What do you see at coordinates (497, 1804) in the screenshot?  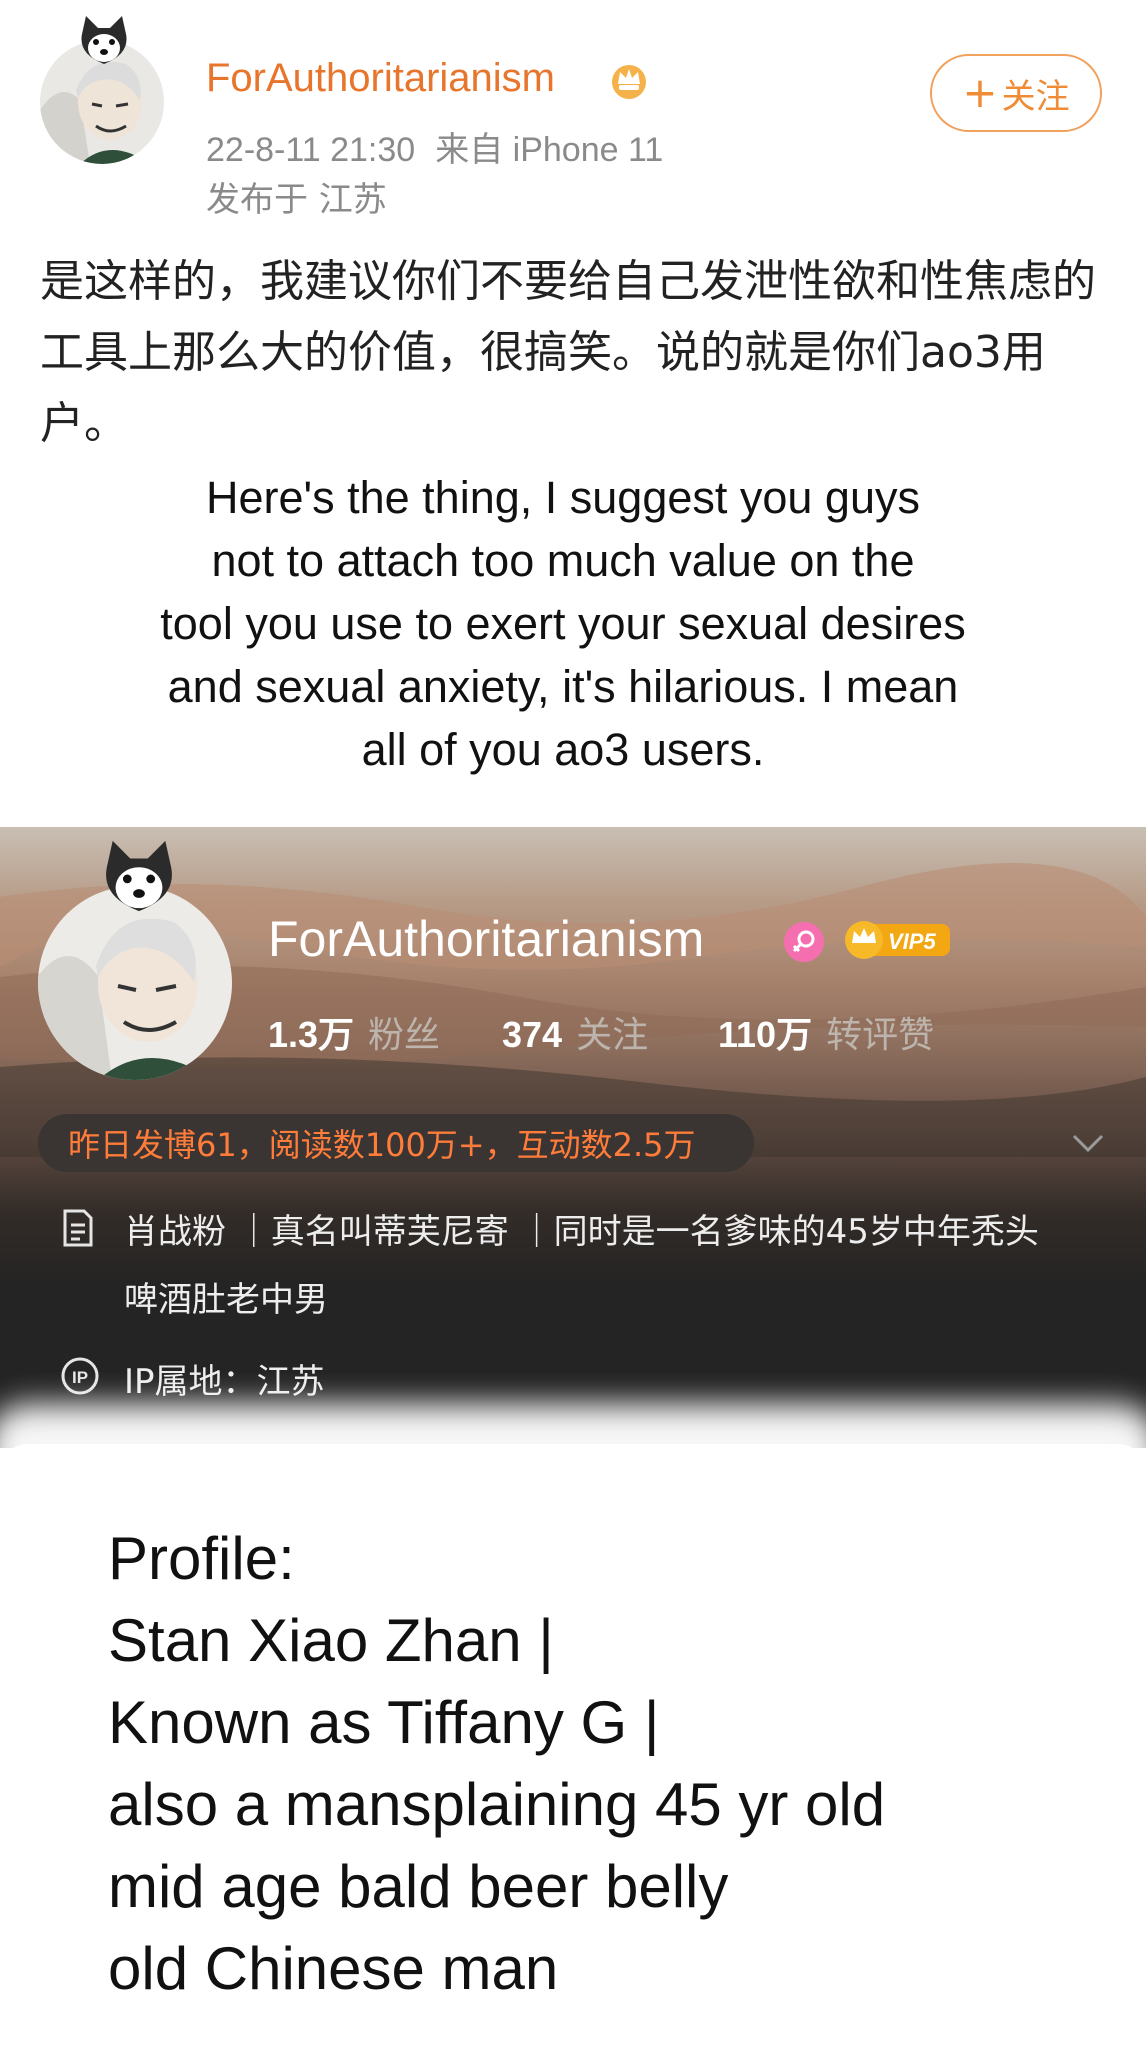 I see `overlay-line: also a mansplaining 45 yr old` at bounding box center [497, 1804].